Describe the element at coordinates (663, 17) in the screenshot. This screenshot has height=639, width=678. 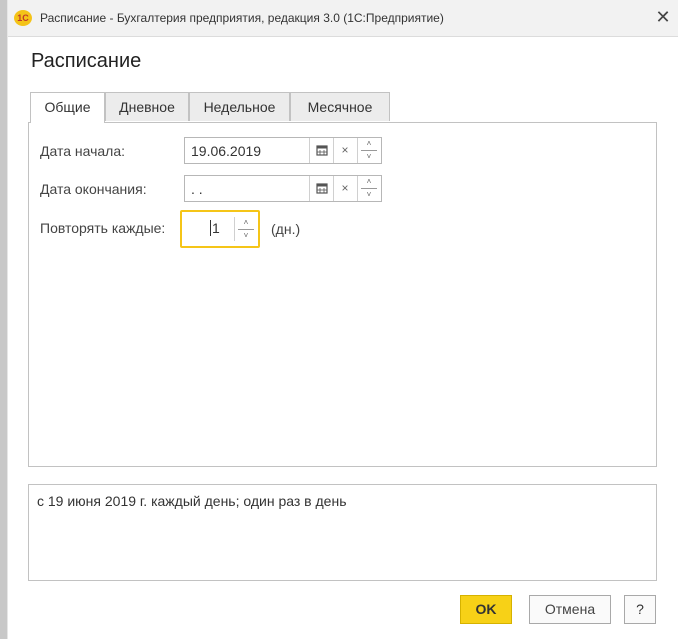
I see `close-icon: ✕` at that location.